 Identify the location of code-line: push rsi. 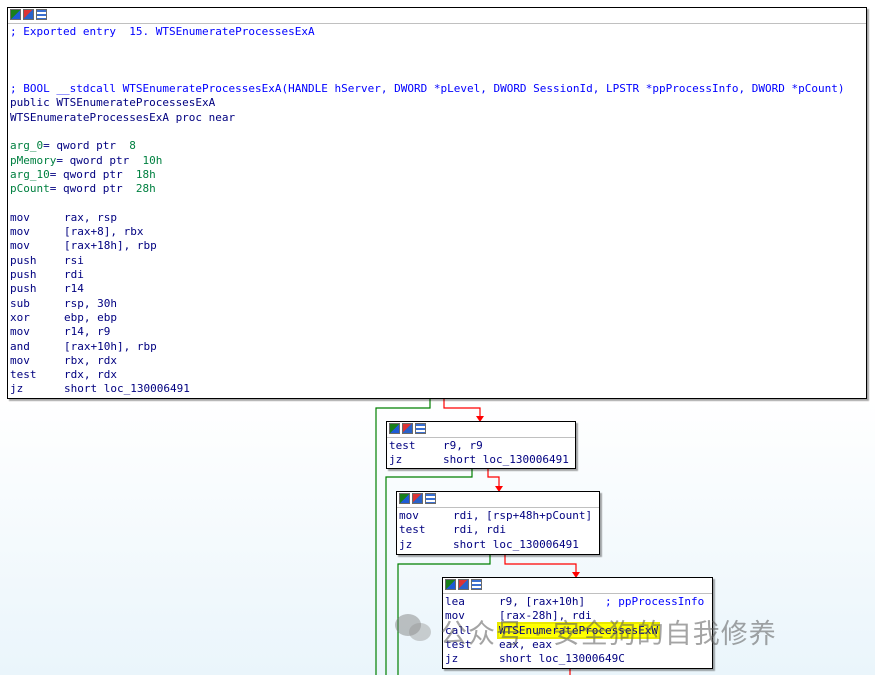
(437, 261).